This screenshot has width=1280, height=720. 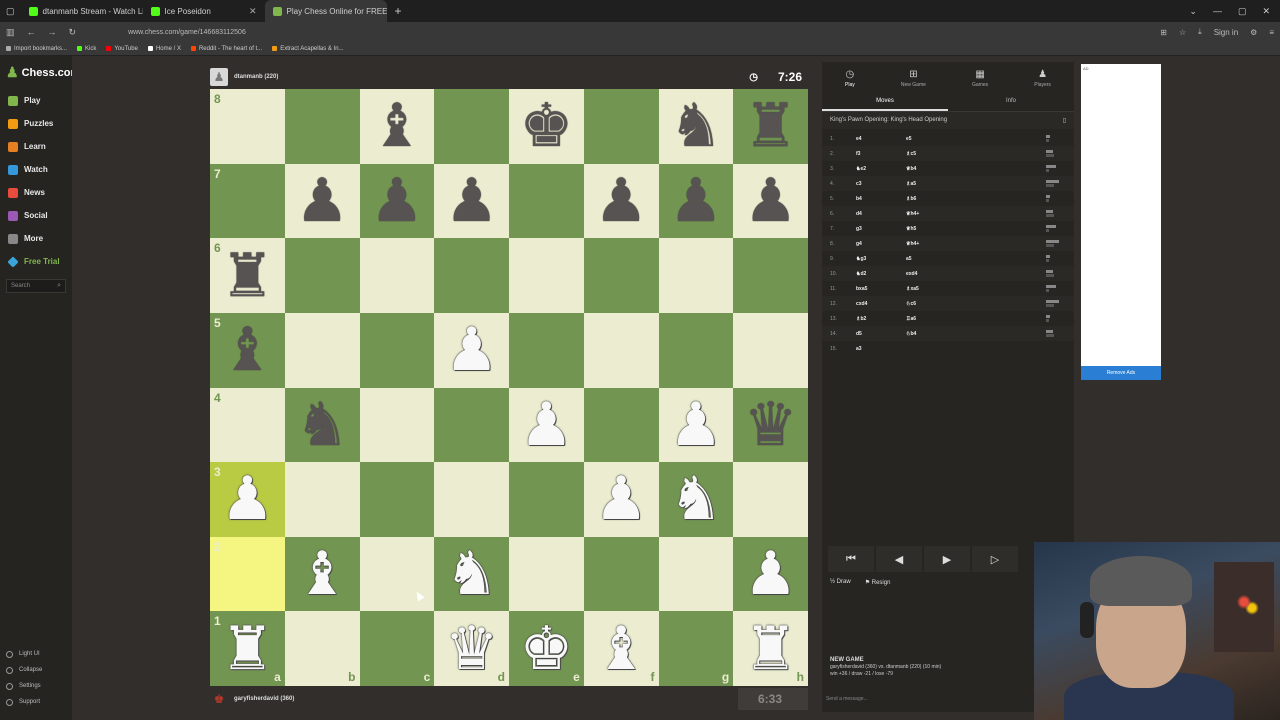 I want to click on bookmark-youtube: YouTube, so click(x=122, y=49).